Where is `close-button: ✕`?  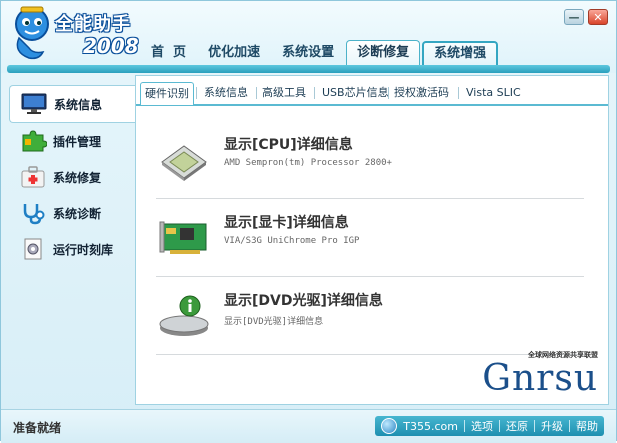
close-button: ✕ is located at coordinates (598, 17).